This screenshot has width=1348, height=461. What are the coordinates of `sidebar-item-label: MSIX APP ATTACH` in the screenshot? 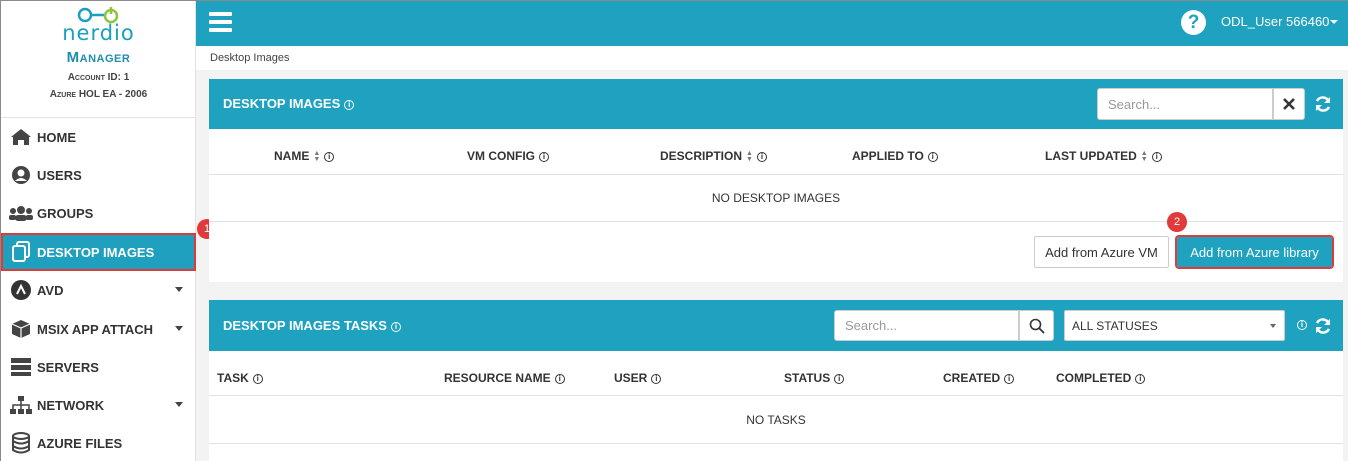 It's located at (95, 329).